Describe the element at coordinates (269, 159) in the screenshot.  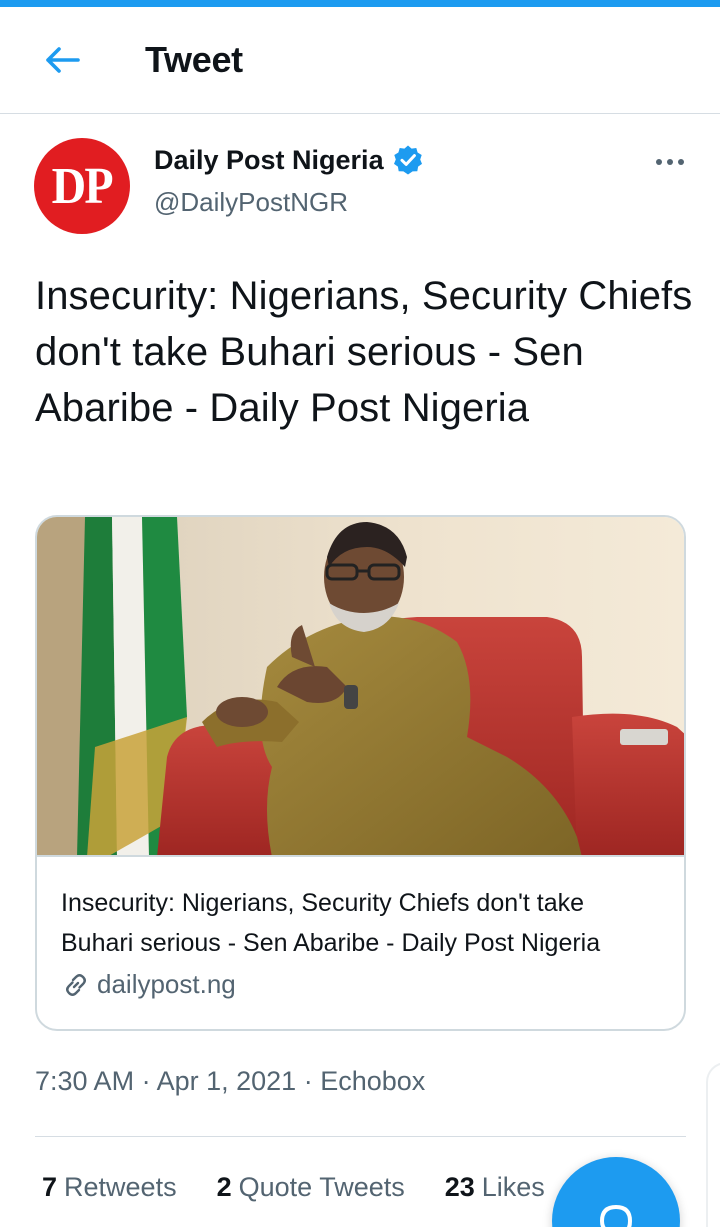
I see `author-display-name: Daily Post Nigeria` at that location.